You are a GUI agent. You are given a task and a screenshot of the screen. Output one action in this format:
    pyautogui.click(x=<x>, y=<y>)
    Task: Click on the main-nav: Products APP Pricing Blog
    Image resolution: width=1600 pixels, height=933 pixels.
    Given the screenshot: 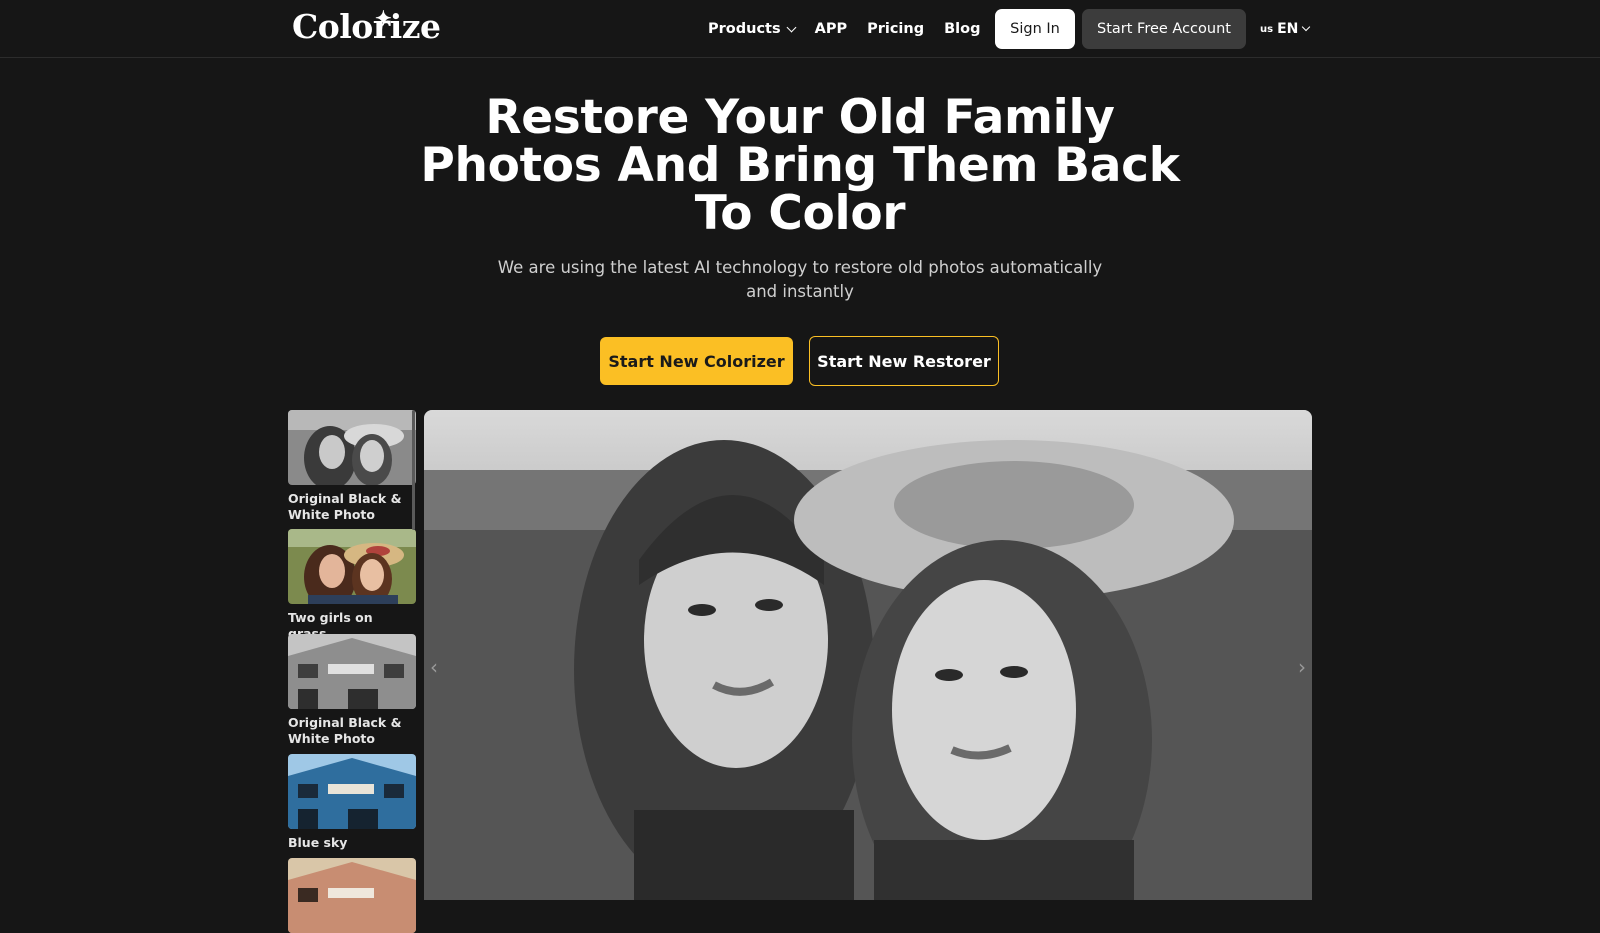 What is the action you would take?
    pyautogui.click(x=859, y=29)
    